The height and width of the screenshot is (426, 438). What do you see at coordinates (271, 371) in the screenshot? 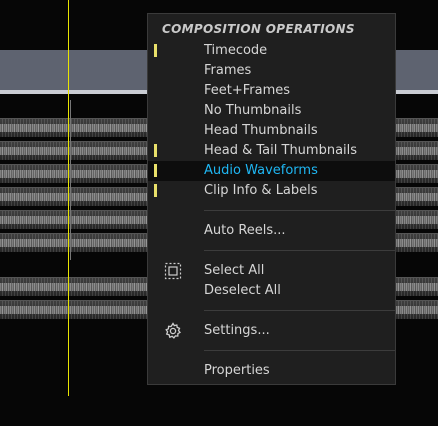
I see `menu-item-properties: Properties` at bounding box center [271, 371].